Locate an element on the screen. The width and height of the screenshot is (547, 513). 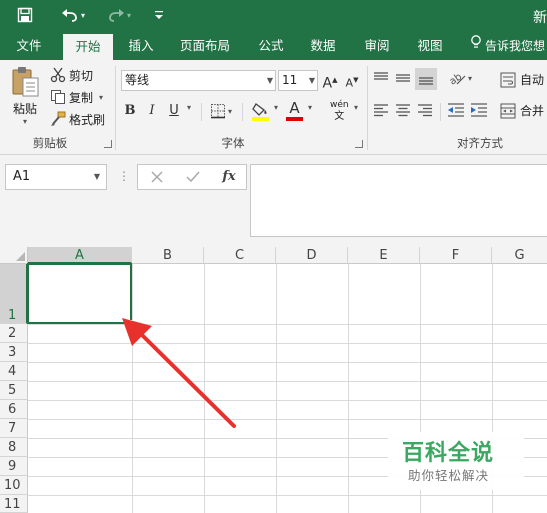
name-box-value: A1 is located at coordinates (22, 176).